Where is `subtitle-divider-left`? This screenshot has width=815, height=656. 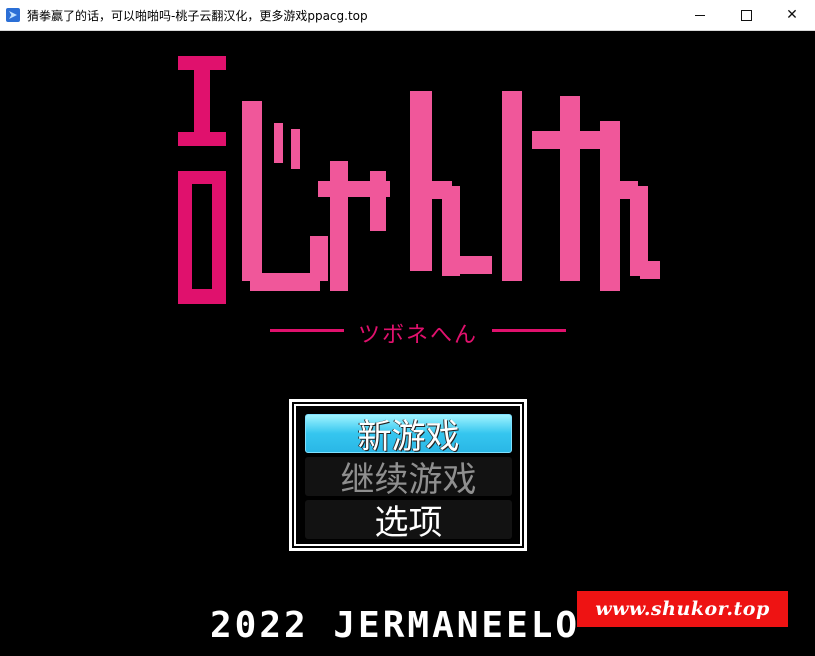
subtitle-divider-left is located at coordinates (307, 330).